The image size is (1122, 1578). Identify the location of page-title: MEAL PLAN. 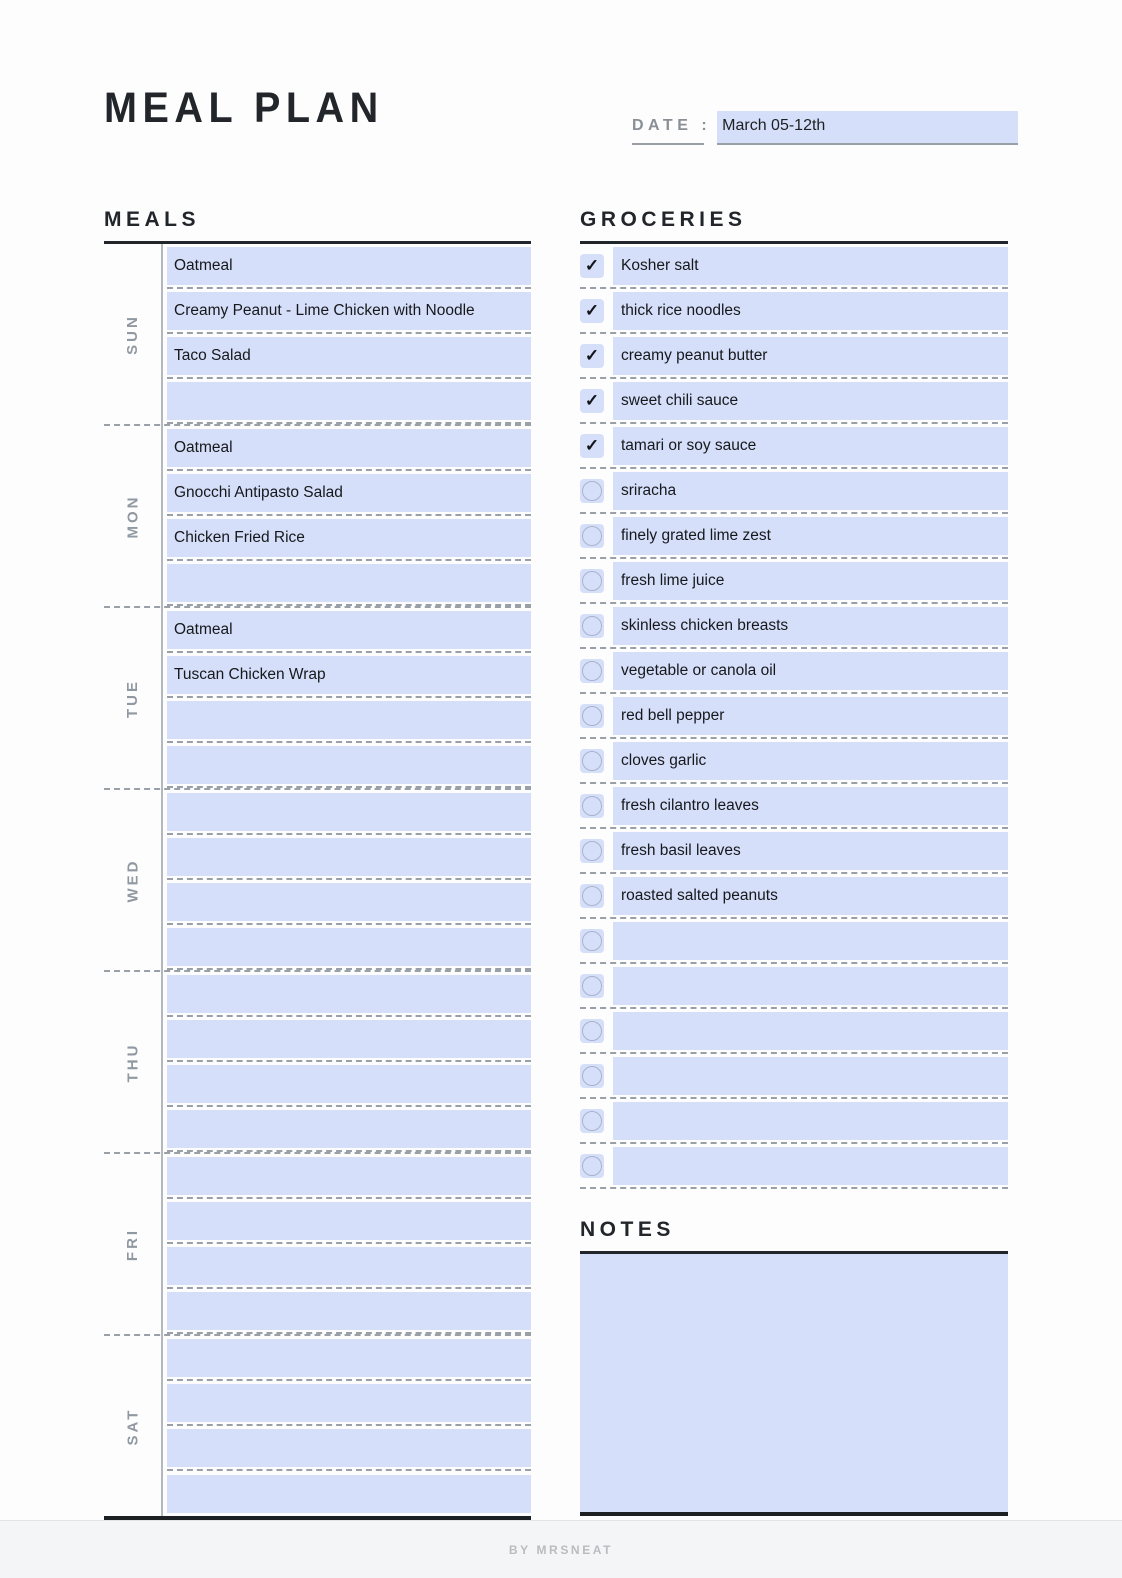
(244, 108).